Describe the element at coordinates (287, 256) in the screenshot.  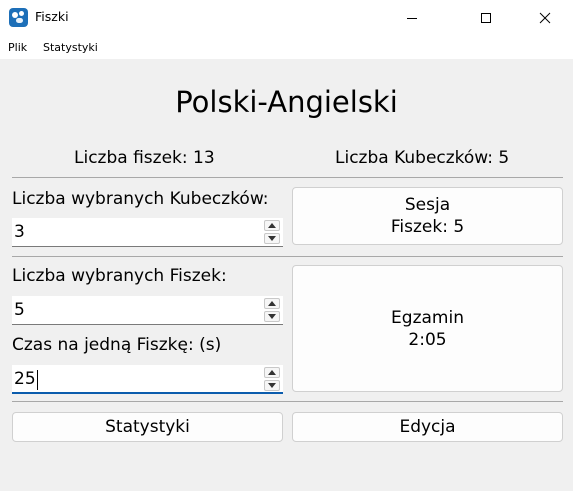
I see `divider-middle` at that location.